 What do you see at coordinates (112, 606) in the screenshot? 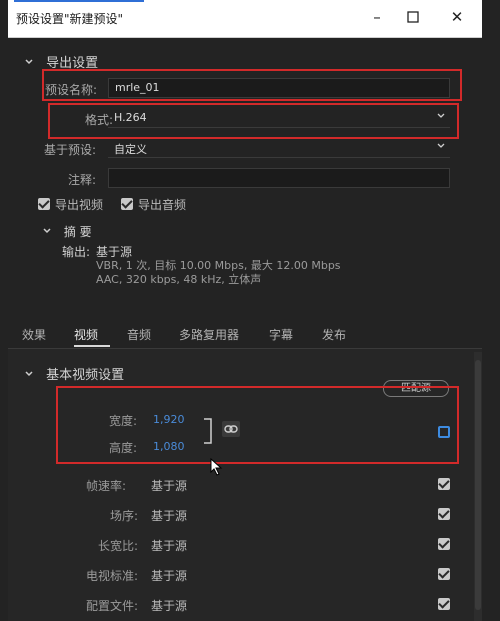
I see `profile-label: 配置文件:` at bounding box center [112, 606].